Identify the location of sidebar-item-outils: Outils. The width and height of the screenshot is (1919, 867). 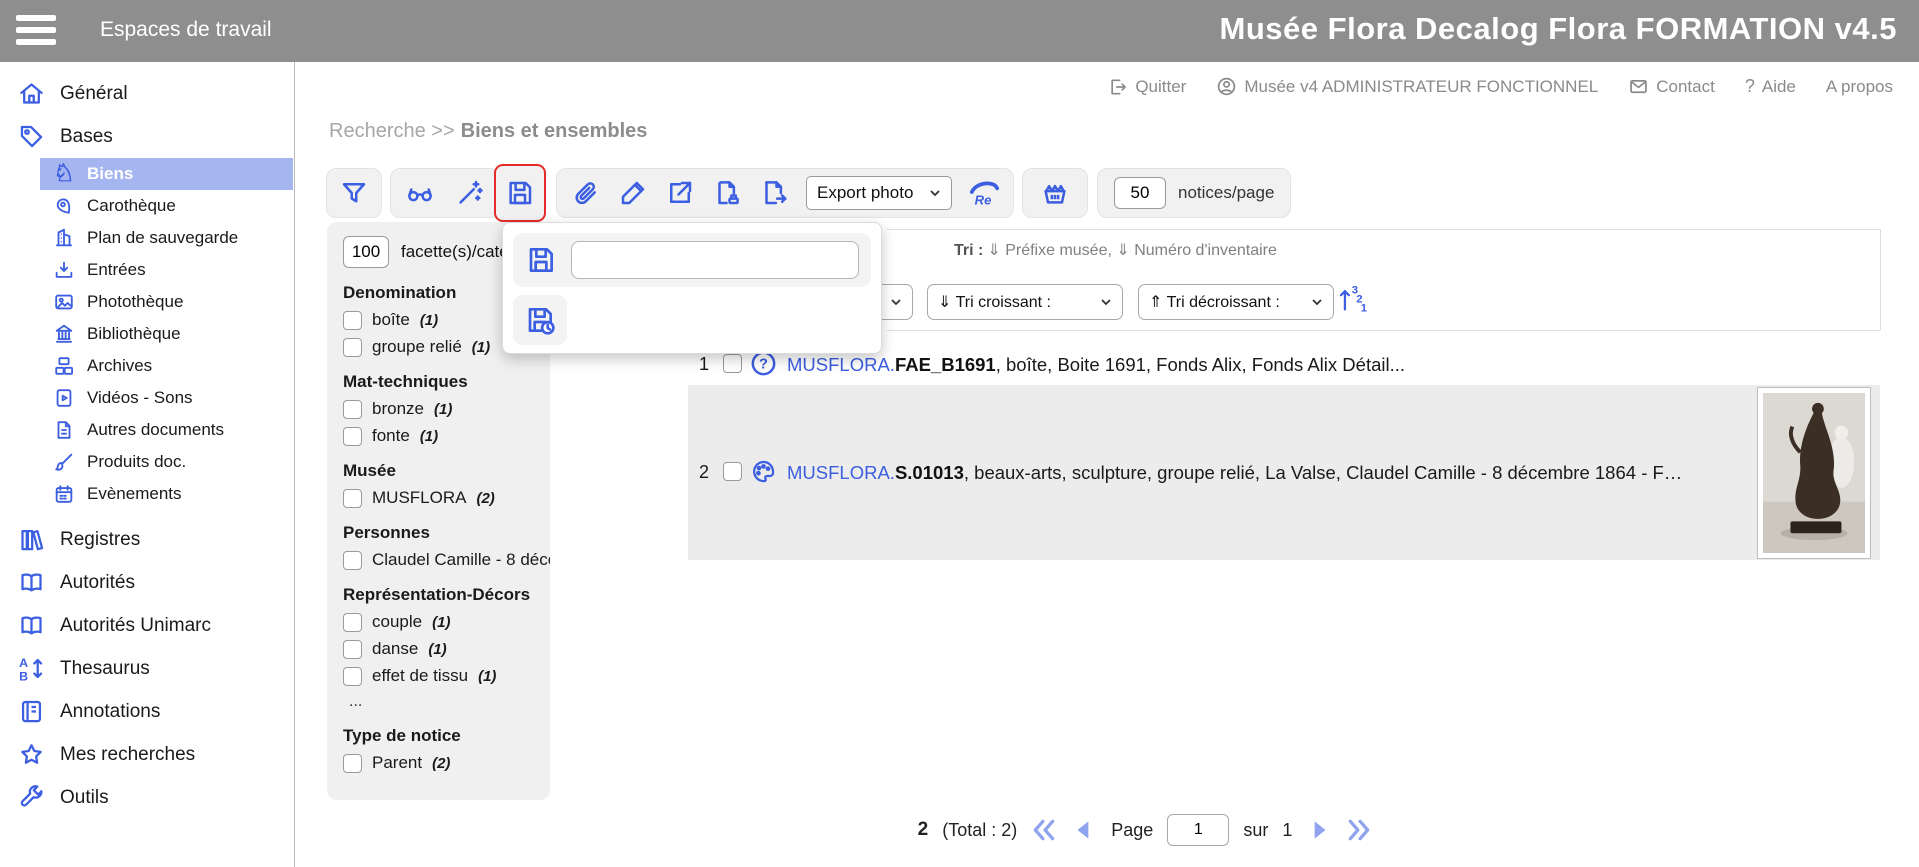
(147, 797).